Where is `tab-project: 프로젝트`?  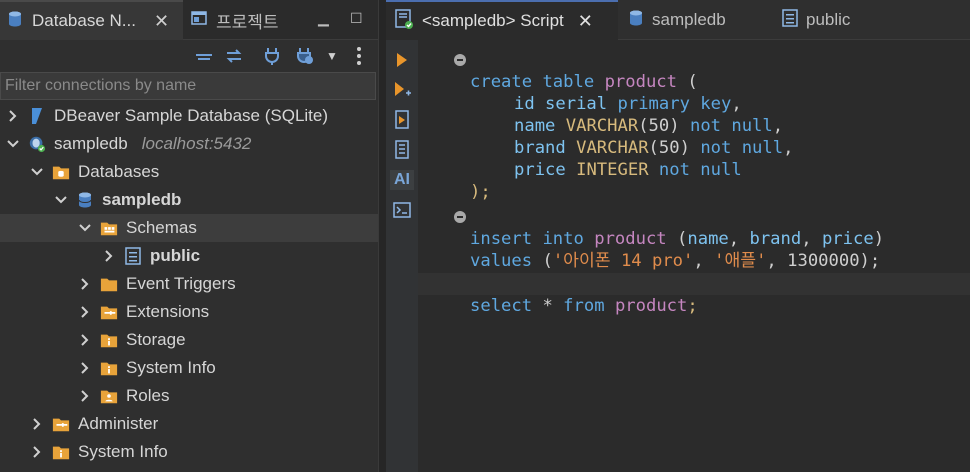 tab-project: 프로젝트 is located at coordinates (246, 20).